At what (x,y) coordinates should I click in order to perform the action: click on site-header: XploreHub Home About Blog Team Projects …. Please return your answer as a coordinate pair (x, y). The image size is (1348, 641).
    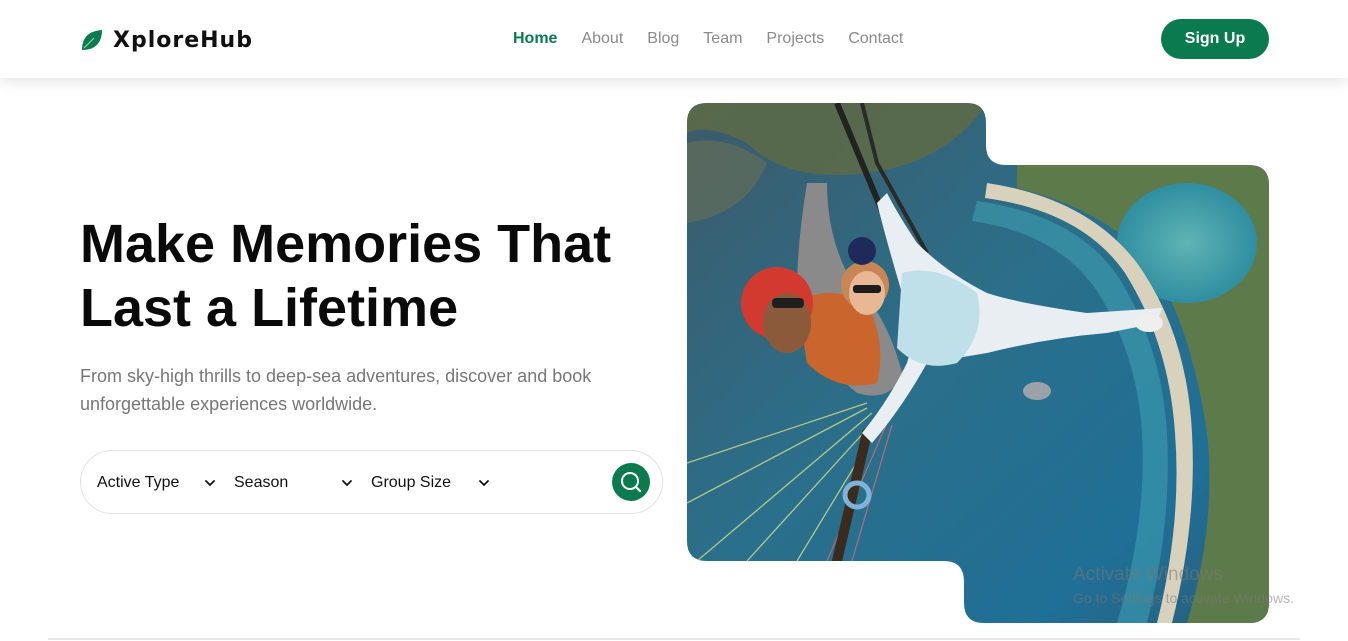
    Looking at the image, I should click on (674, 39).